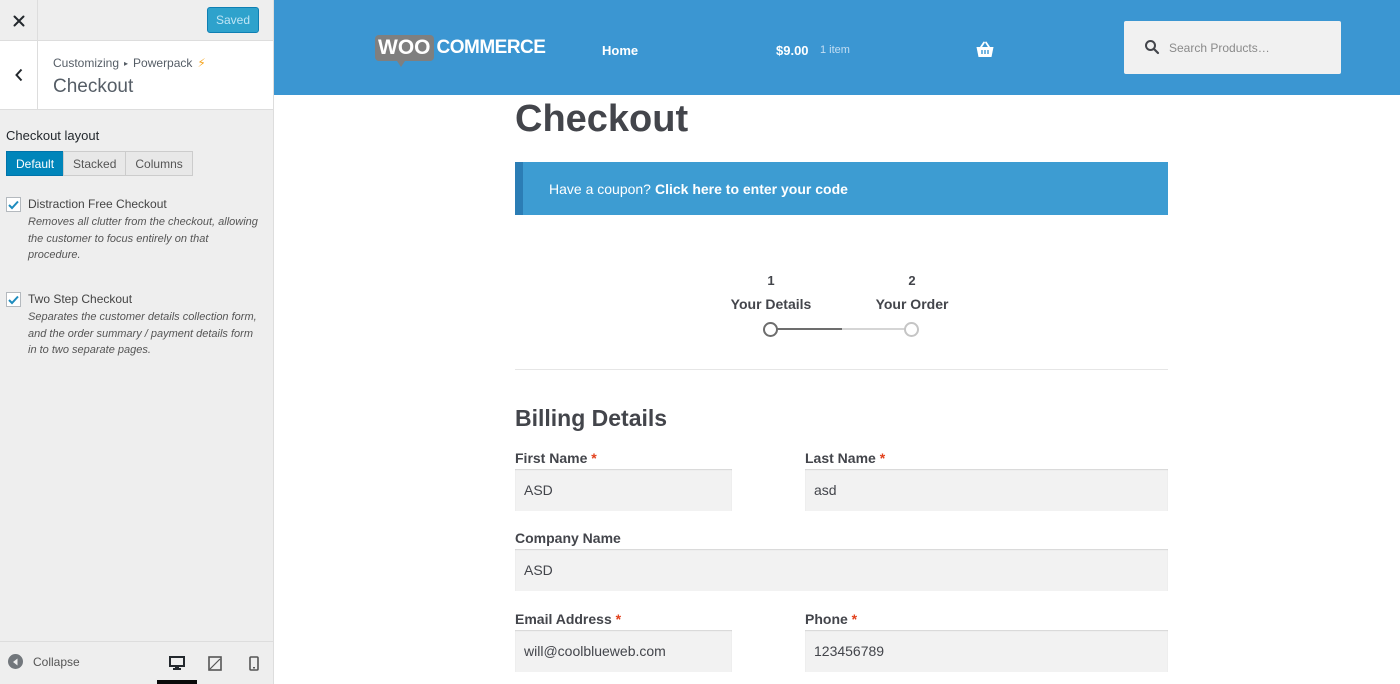 The image size is (1400, 684). I want to click on close-customizer-button, so click(19, 20).